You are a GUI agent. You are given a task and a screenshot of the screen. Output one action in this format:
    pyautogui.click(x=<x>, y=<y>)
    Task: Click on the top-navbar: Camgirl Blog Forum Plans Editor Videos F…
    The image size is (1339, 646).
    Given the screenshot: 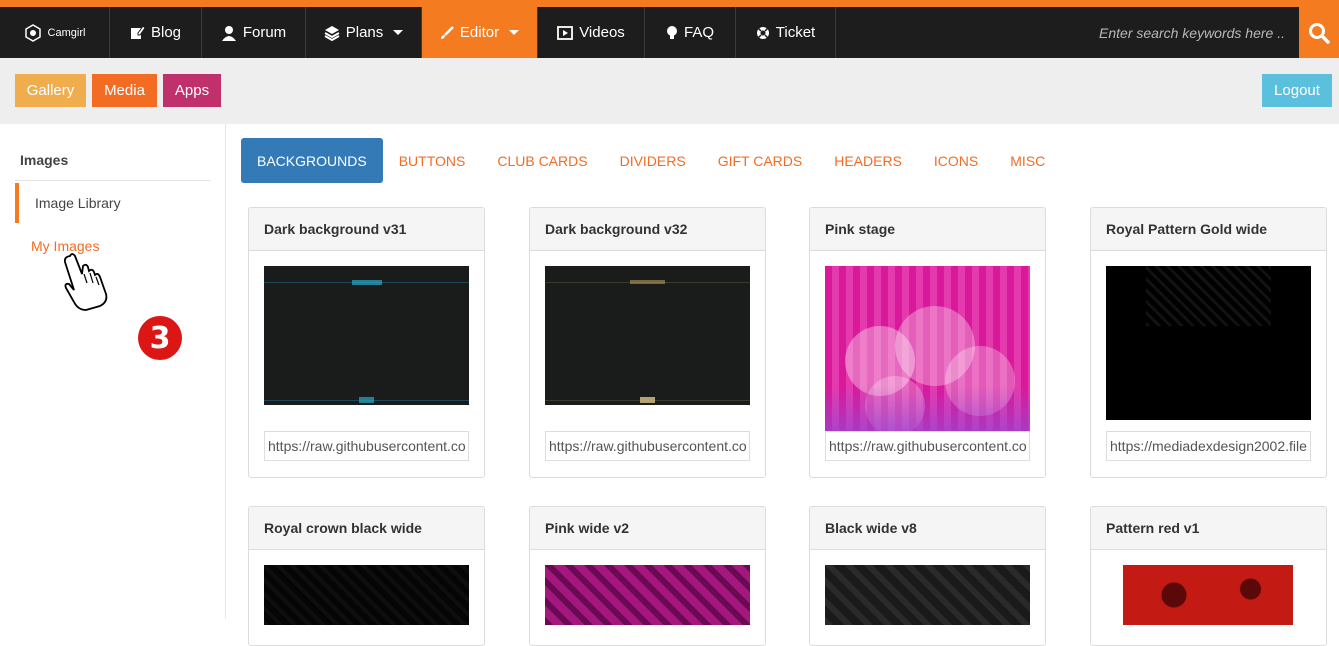 What is the action you would take?
    pyautogui.click(x=669, y=32)
    